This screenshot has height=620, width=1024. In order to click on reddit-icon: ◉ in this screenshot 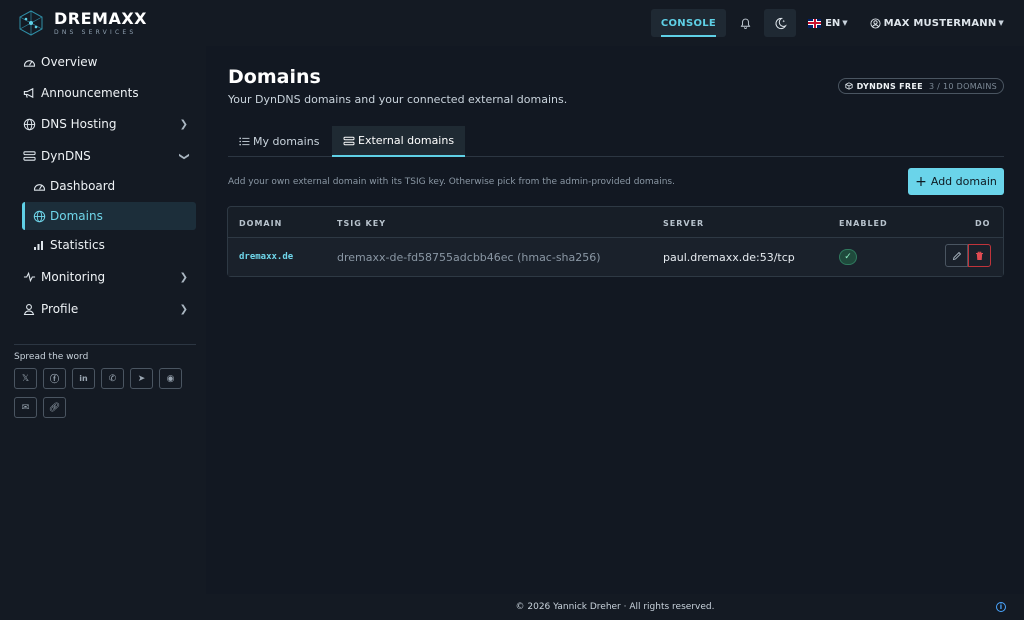, I will do `click(170, 378)`.